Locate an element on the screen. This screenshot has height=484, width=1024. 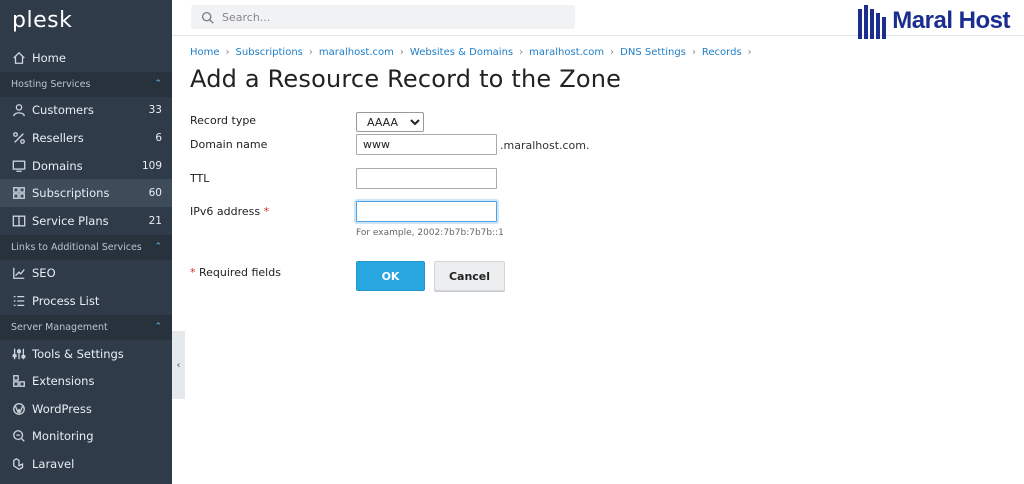
sidebar-item-home: Home is located at coordinates (86, 58).